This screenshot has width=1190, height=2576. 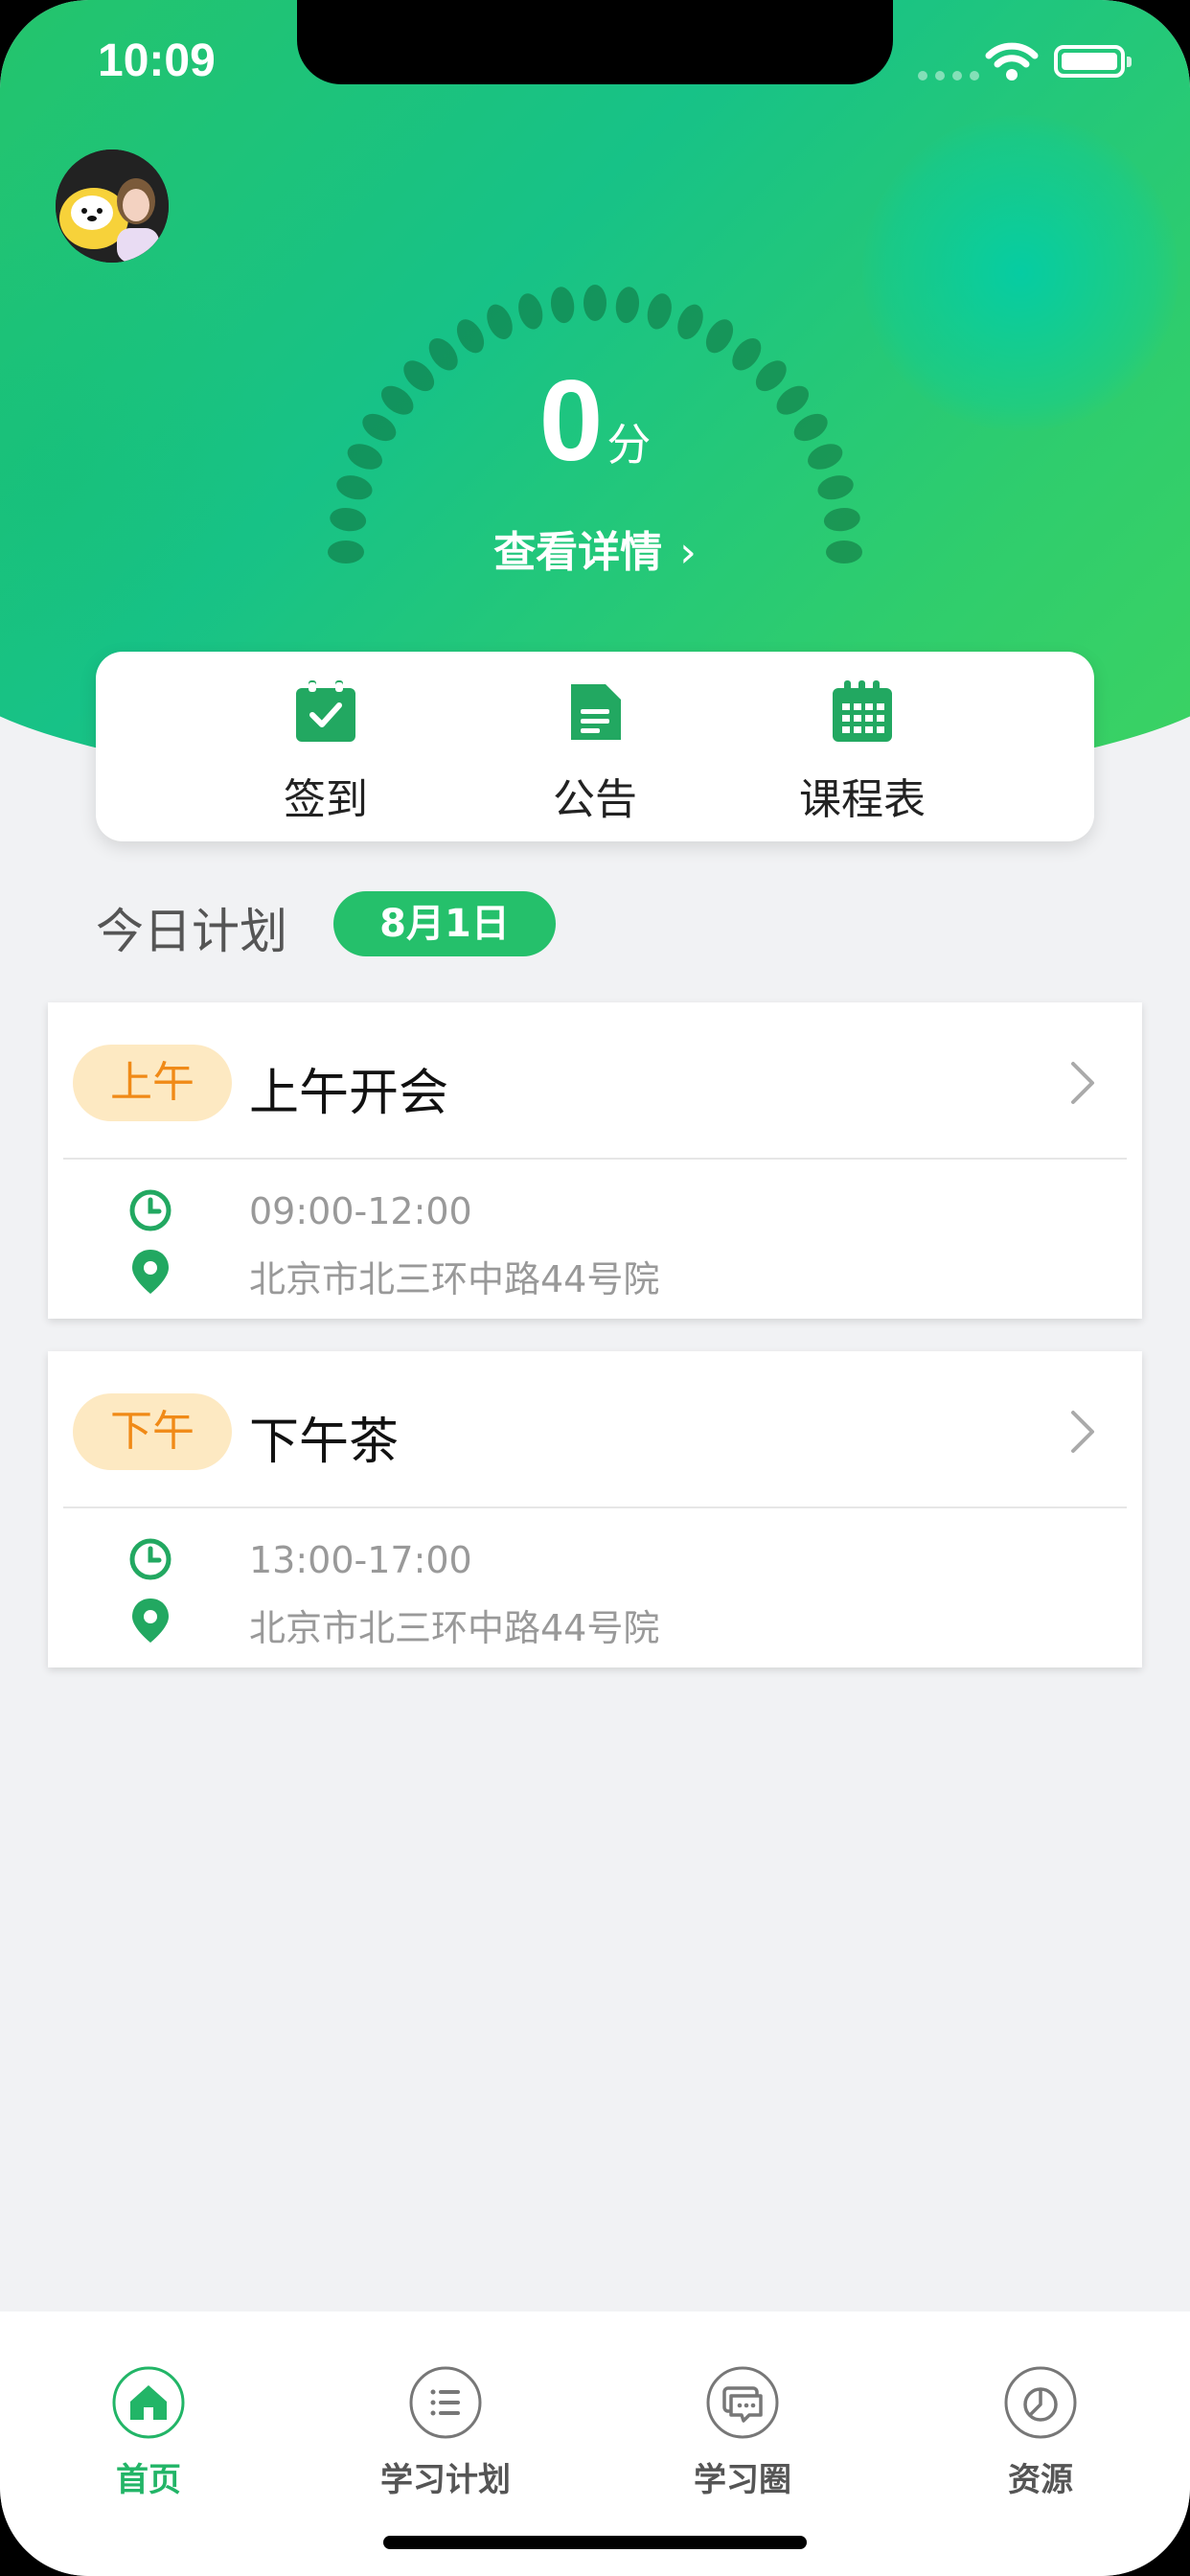 I want to click on tab-home: 首页, so click(x=148, y=2432).